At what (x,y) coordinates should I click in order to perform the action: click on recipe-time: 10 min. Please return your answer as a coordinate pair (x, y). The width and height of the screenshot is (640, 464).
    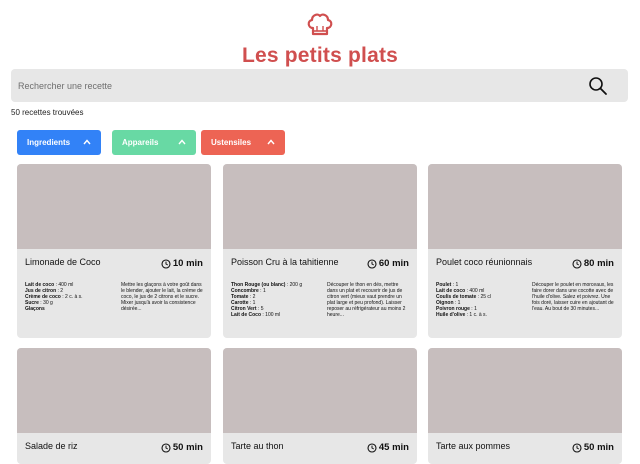
    Looking at the image, I should click on (182, 263).